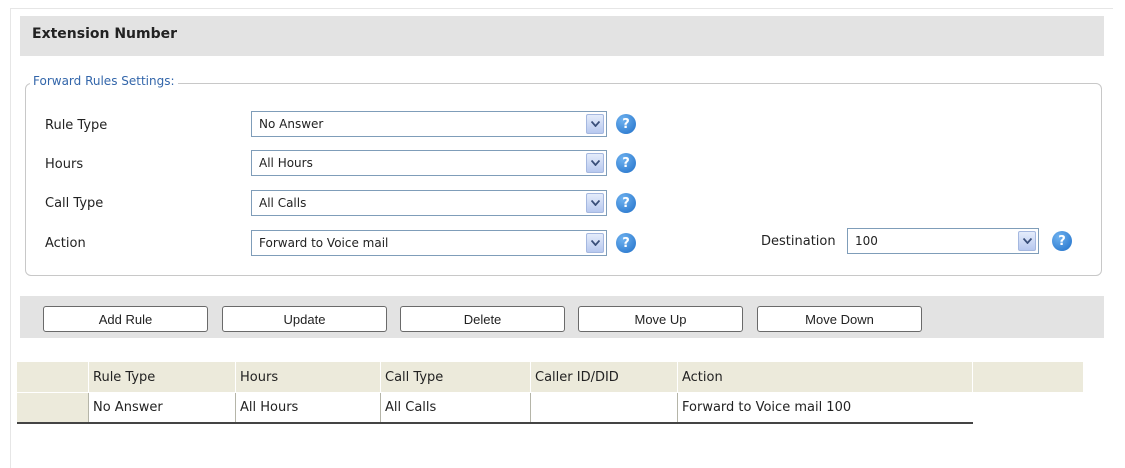 This screenshot has height=468, width=1125. What do you see at coordinates (825, 407) in the screenshot?
I see `cell-action: Forward to Voice mail 100` at bounding box center [825, 407].